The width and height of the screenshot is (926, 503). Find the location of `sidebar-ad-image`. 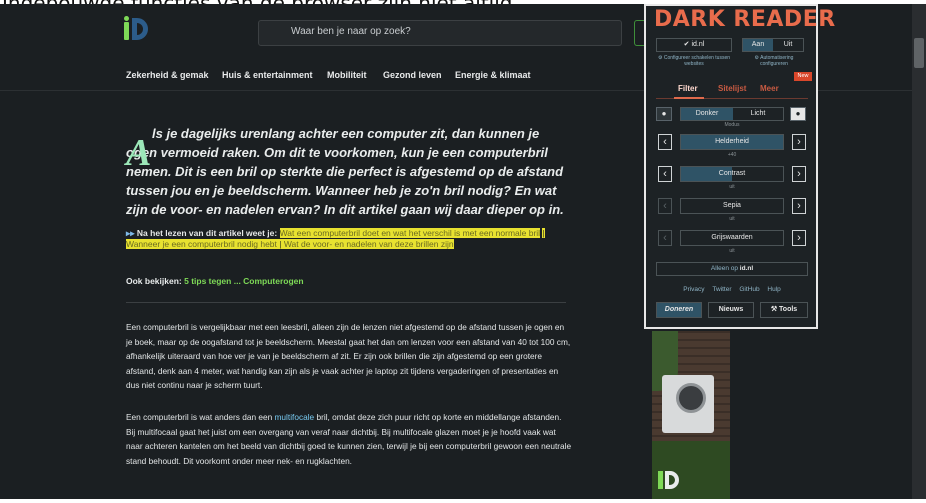

sidebar-ad-image is located at coordinates (691, 415).